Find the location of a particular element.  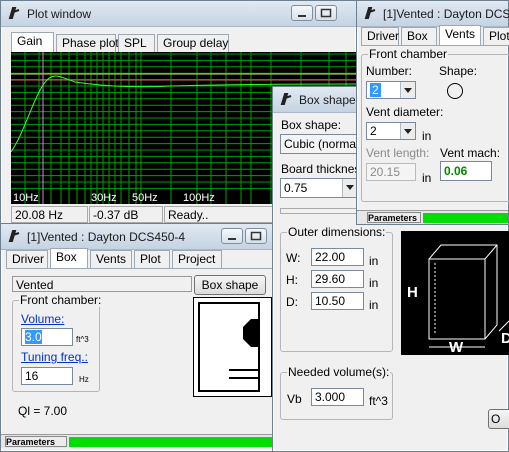

box-window-title: [1]Vented : Dayton DCS450-4 is located at coordinates (106, 237).